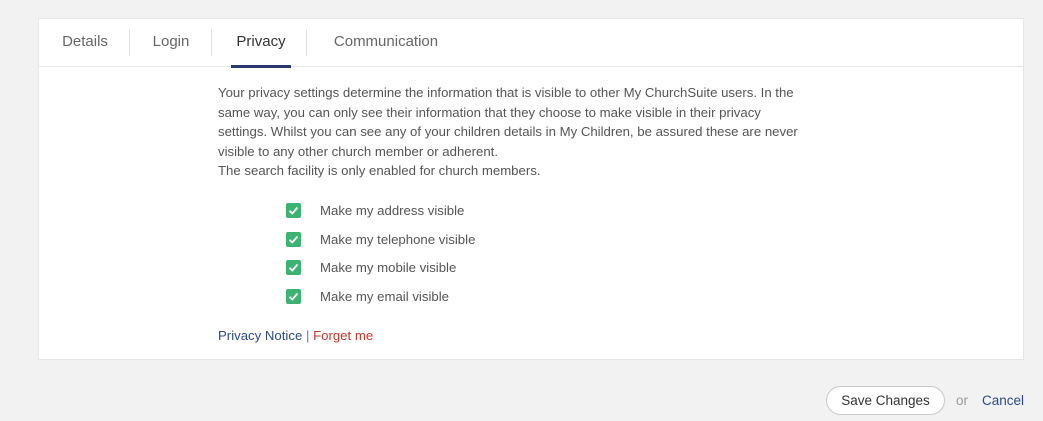 Image resolution: width=1043 pixels, height=421 pixels. I want to click on telephone-visible-option: Make my telephone visible, so click(416, 240).